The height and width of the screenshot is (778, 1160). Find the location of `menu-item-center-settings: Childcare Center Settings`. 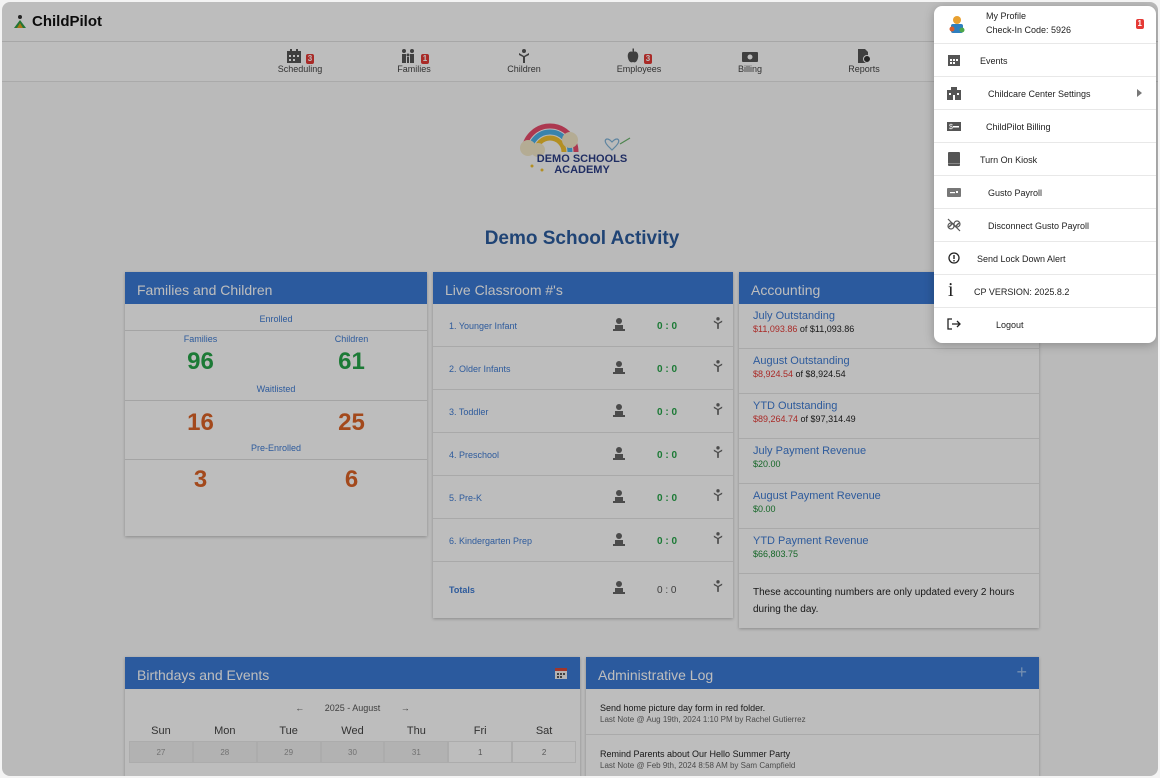

menu-item-center-settings: Childcare Center Settings is located at coordinates (1045, 93).